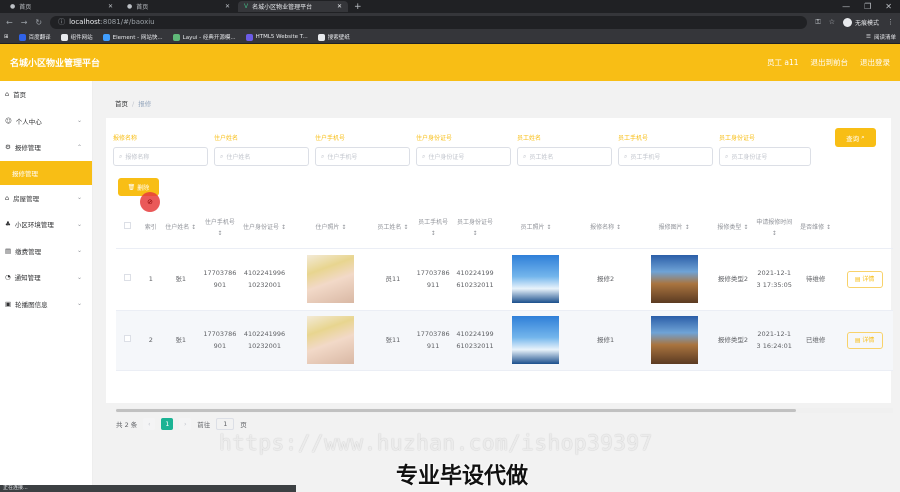 The image size is (900, 492). What do you see at coordinates (46, 304) in the screenshot?
I see `sidebar-item-carousel: ▣ 轮播图信息 ⌄` at bounding box center [46, 304].